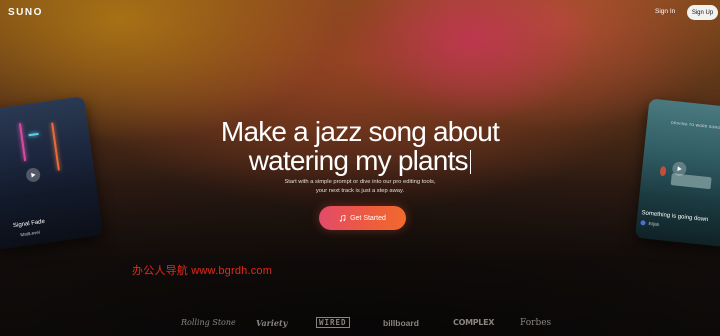 The width and height of the screenshot is (720, 336). I want to click on headline-line-1: Make a jazz song about, so click(360, 131).